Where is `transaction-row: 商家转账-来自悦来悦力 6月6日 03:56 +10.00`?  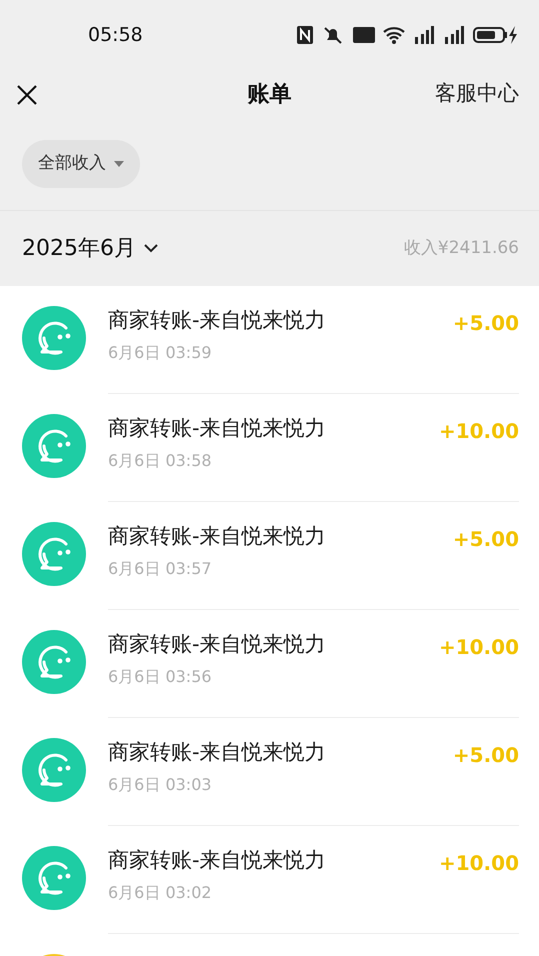
transaction-row: 商家转账-来自悦来悦力 6月6日 03:56 +10.00 is located at coordinates (269, 664).